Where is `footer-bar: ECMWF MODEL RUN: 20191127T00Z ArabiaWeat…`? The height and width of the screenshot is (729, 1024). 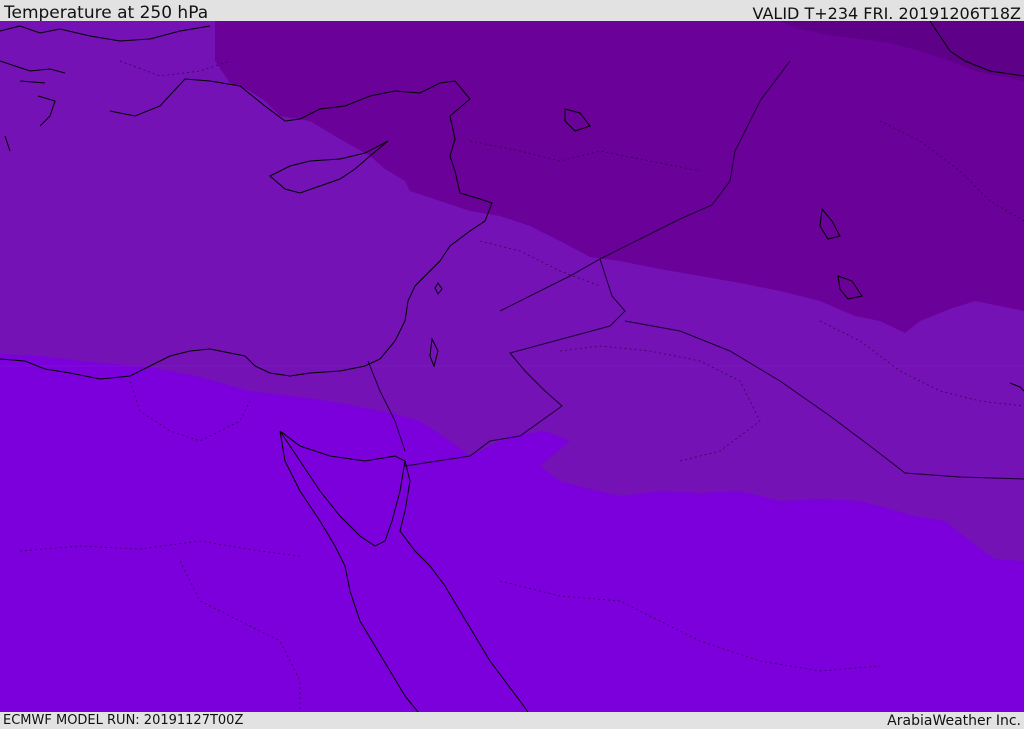
footer-bar: ECMWF MODEL RUN: 20191127T00Z ArabiaWeat… is located at coordinates (512, 720).